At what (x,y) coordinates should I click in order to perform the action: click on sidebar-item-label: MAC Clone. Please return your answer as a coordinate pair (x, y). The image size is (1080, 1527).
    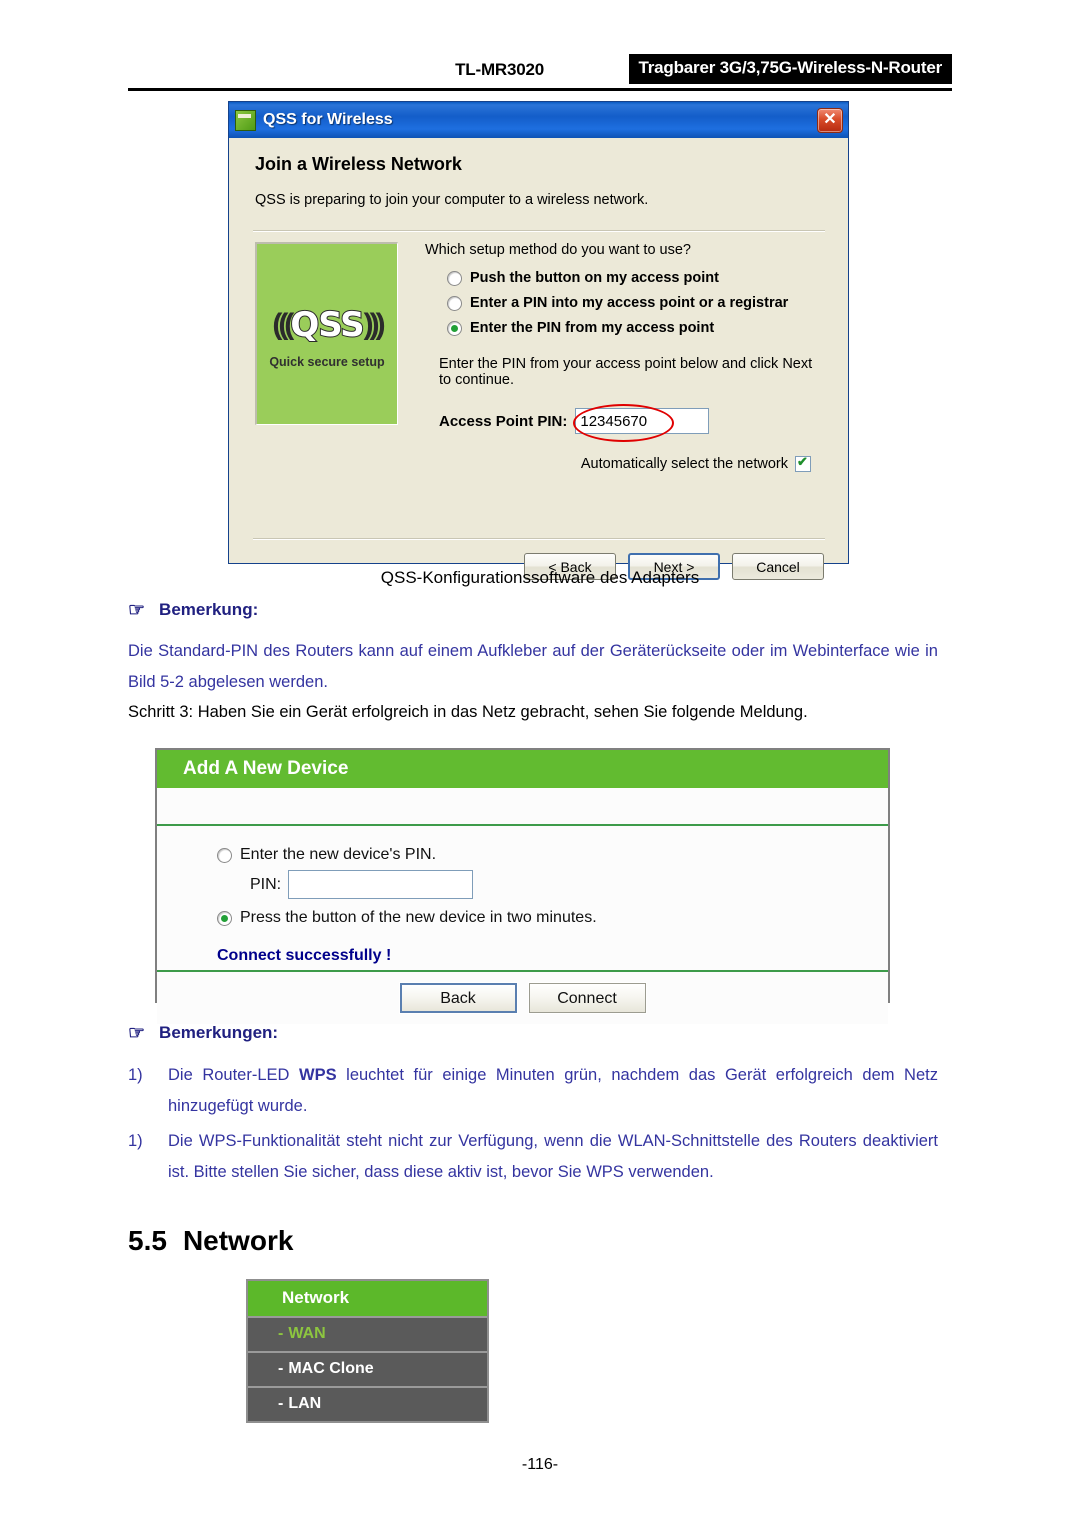
    Looking at the image, I should click on (331, 1368).